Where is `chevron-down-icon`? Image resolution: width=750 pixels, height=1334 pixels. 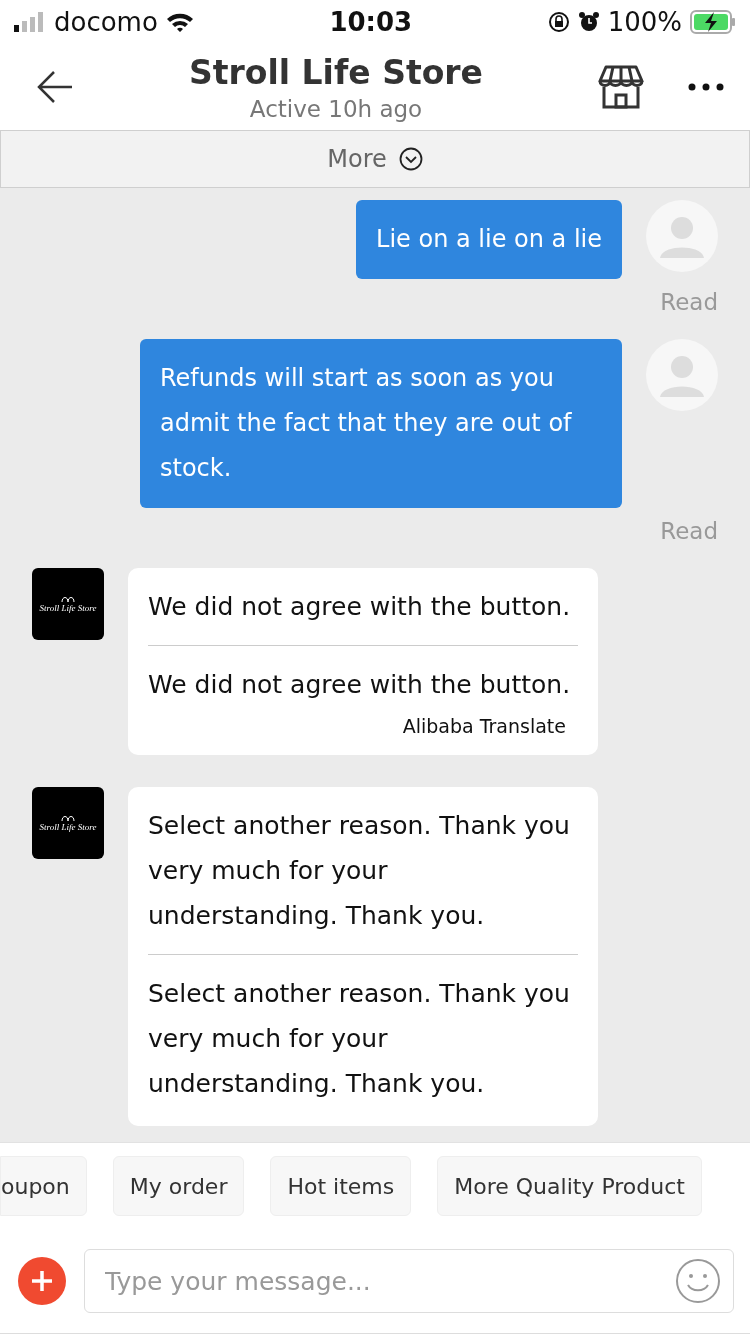
chevron-down-icon is located at coordinates (410, 159).